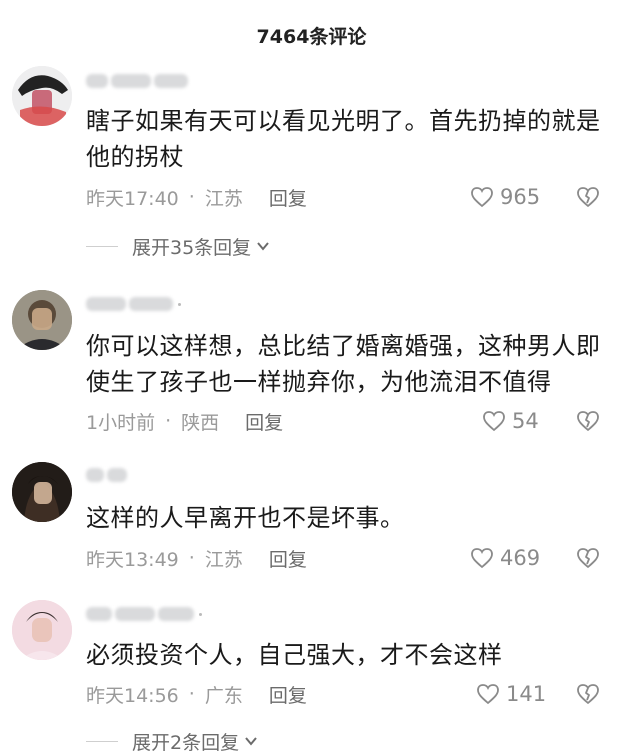 This screenshot has height=756, width=623. I want to click on comment-count-title: 7464条评论, so click(311, 36).